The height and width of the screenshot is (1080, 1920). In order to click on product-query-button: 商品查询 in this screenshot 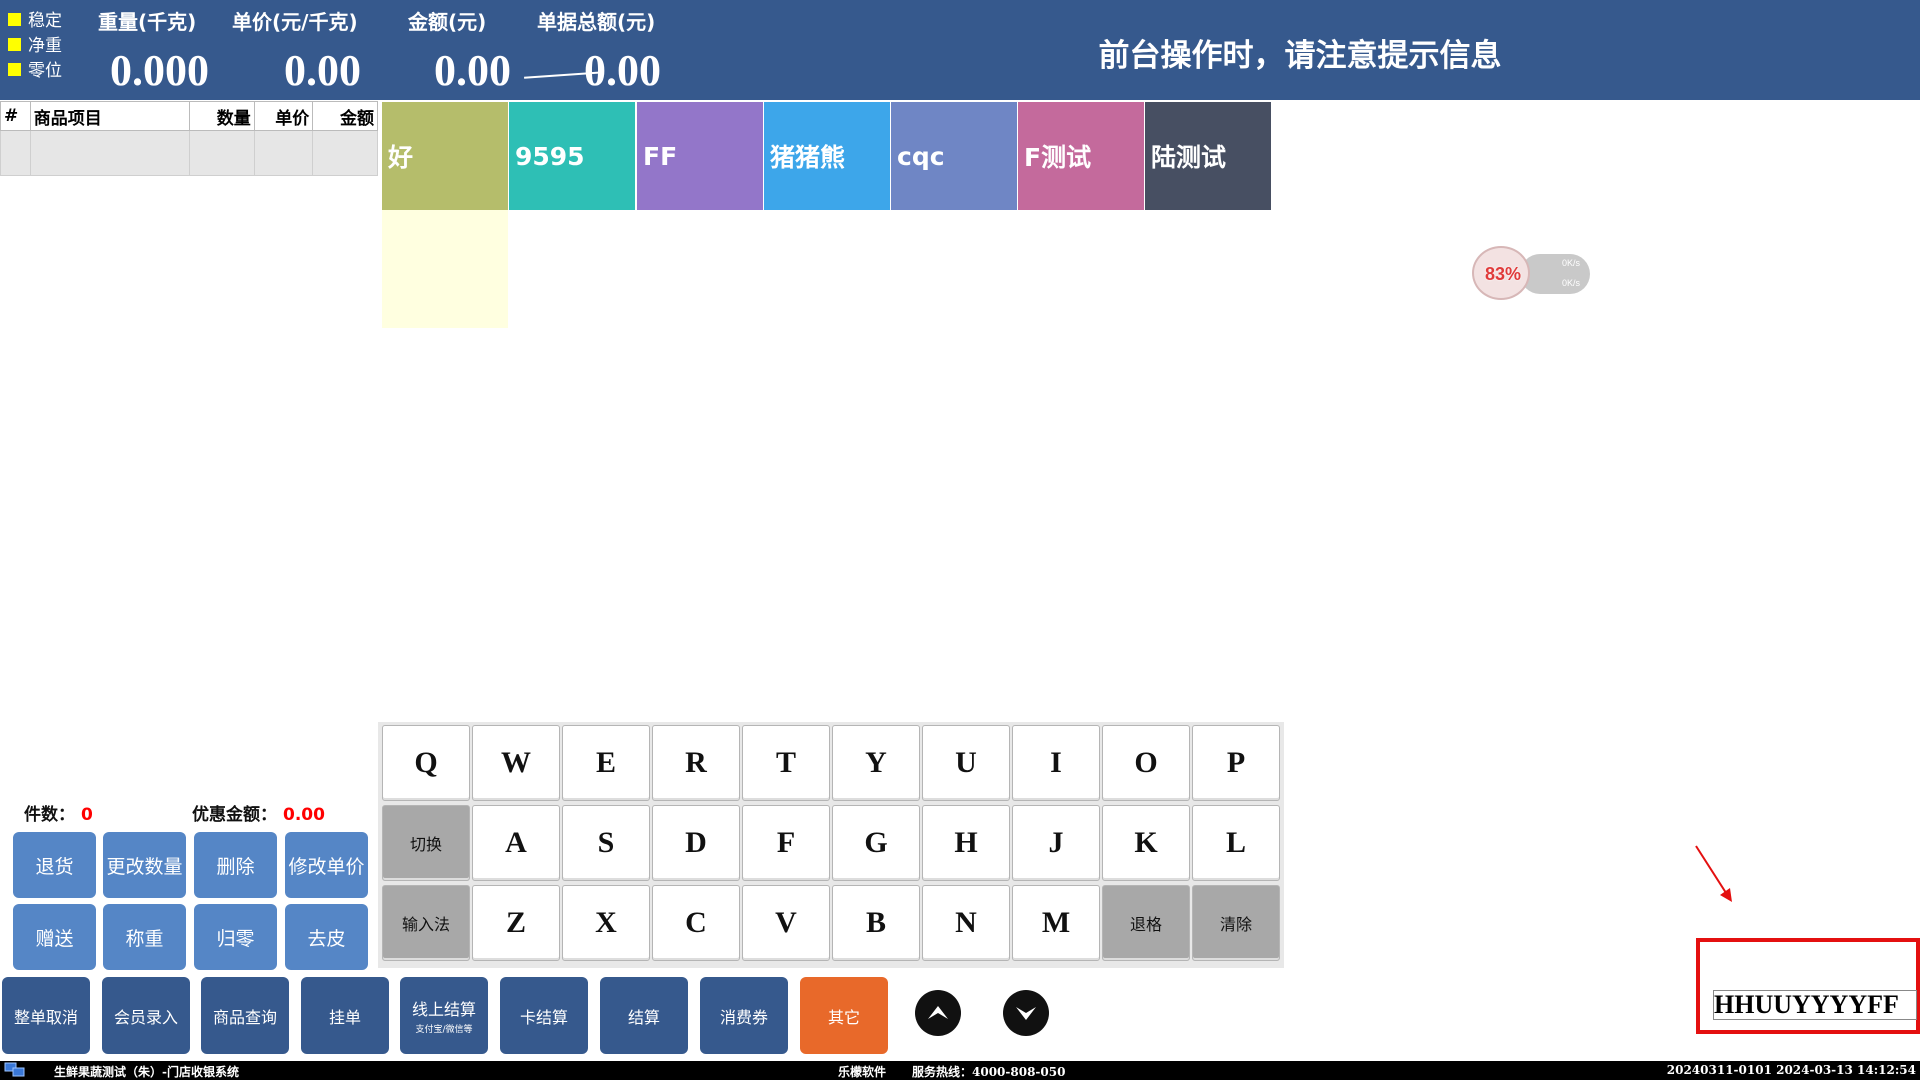, I will do `click(245, 1015)`.